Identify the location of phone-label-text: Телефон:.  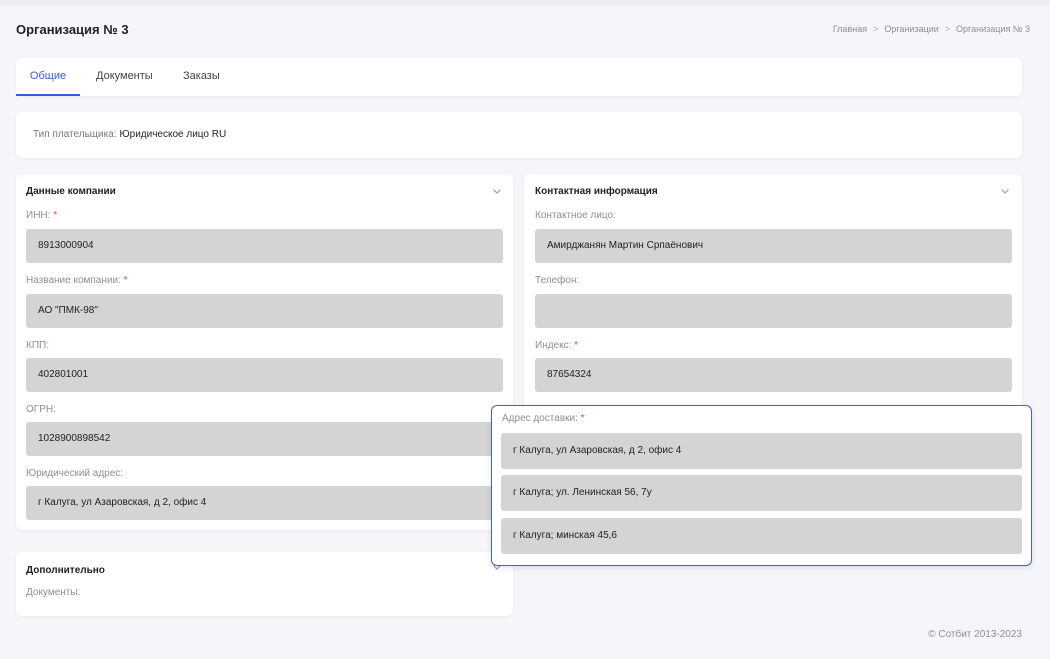
(557, 280).